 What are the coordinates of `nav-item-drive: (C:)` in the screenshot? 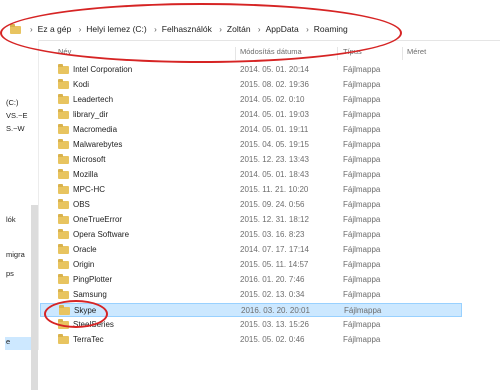 It's located at (12, 102).